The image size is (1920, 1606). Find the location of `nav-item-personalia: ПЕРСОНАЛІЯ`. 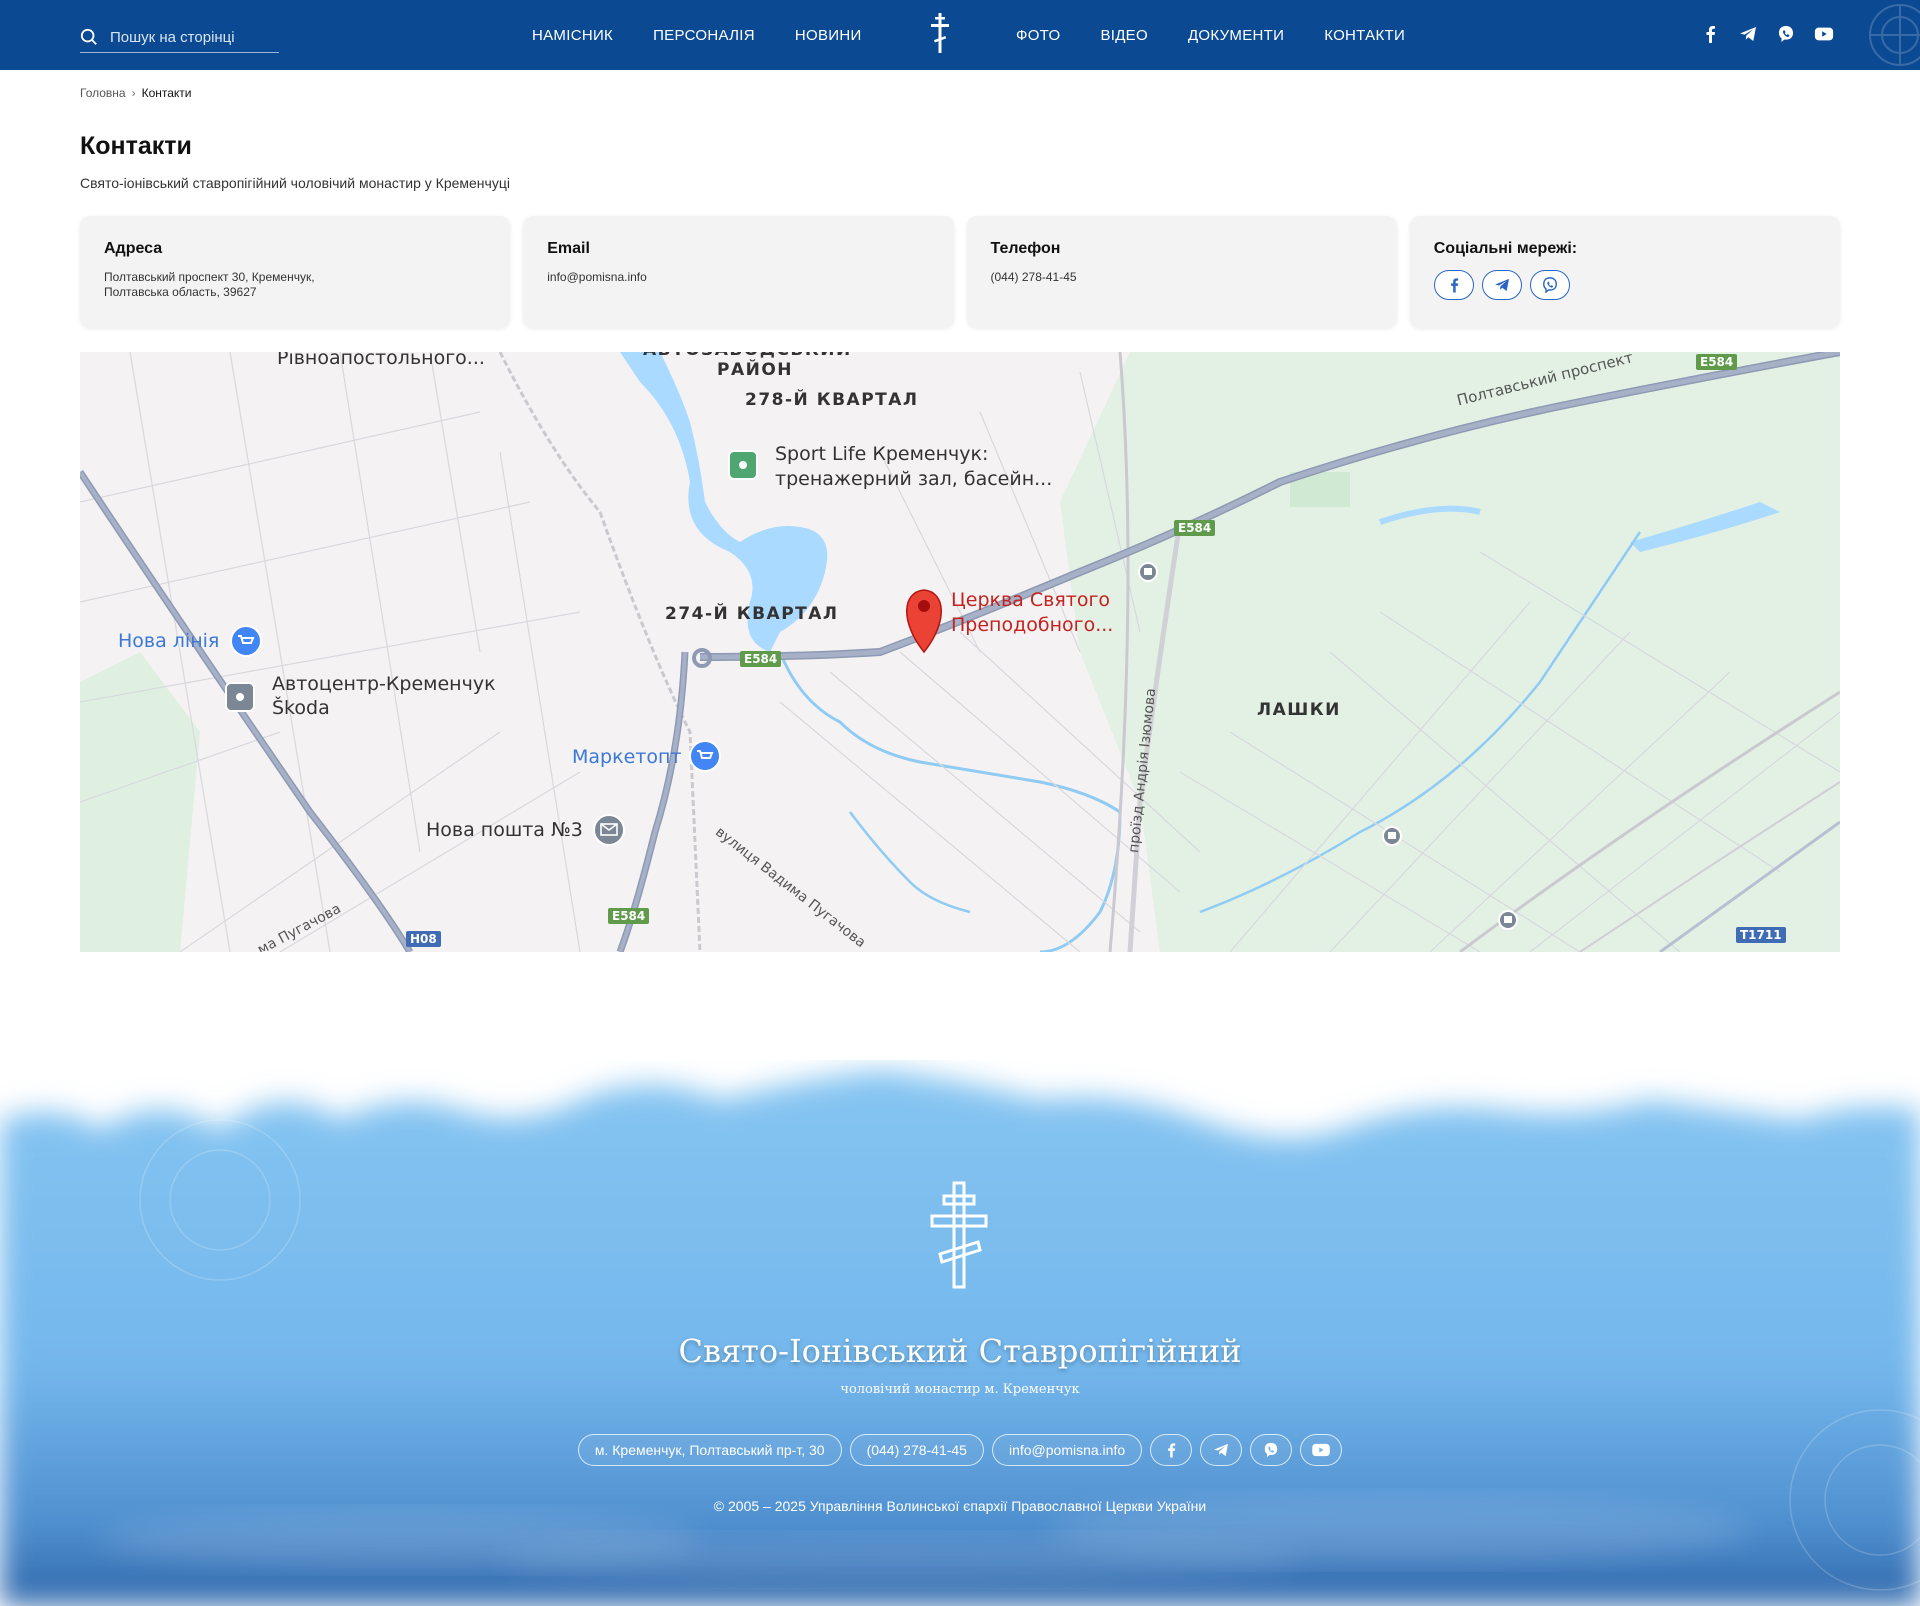

nav-item-personalia: ПЕРСОНАЛІЯ is located at coordinates (704, 35).